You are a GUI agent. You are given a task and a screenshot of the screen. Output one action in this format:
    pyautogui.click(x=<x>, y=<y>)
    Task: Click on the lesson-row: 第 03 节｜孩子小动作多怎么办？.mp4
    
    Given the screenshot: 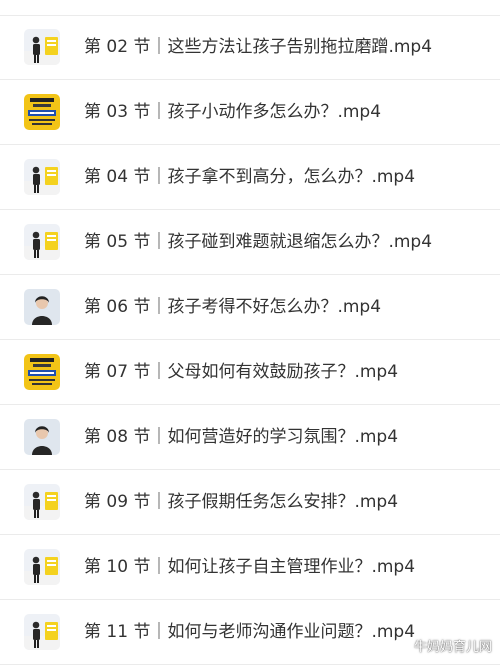 What is the action you would take?
    pyautogui.click(x=250, y=112)
    